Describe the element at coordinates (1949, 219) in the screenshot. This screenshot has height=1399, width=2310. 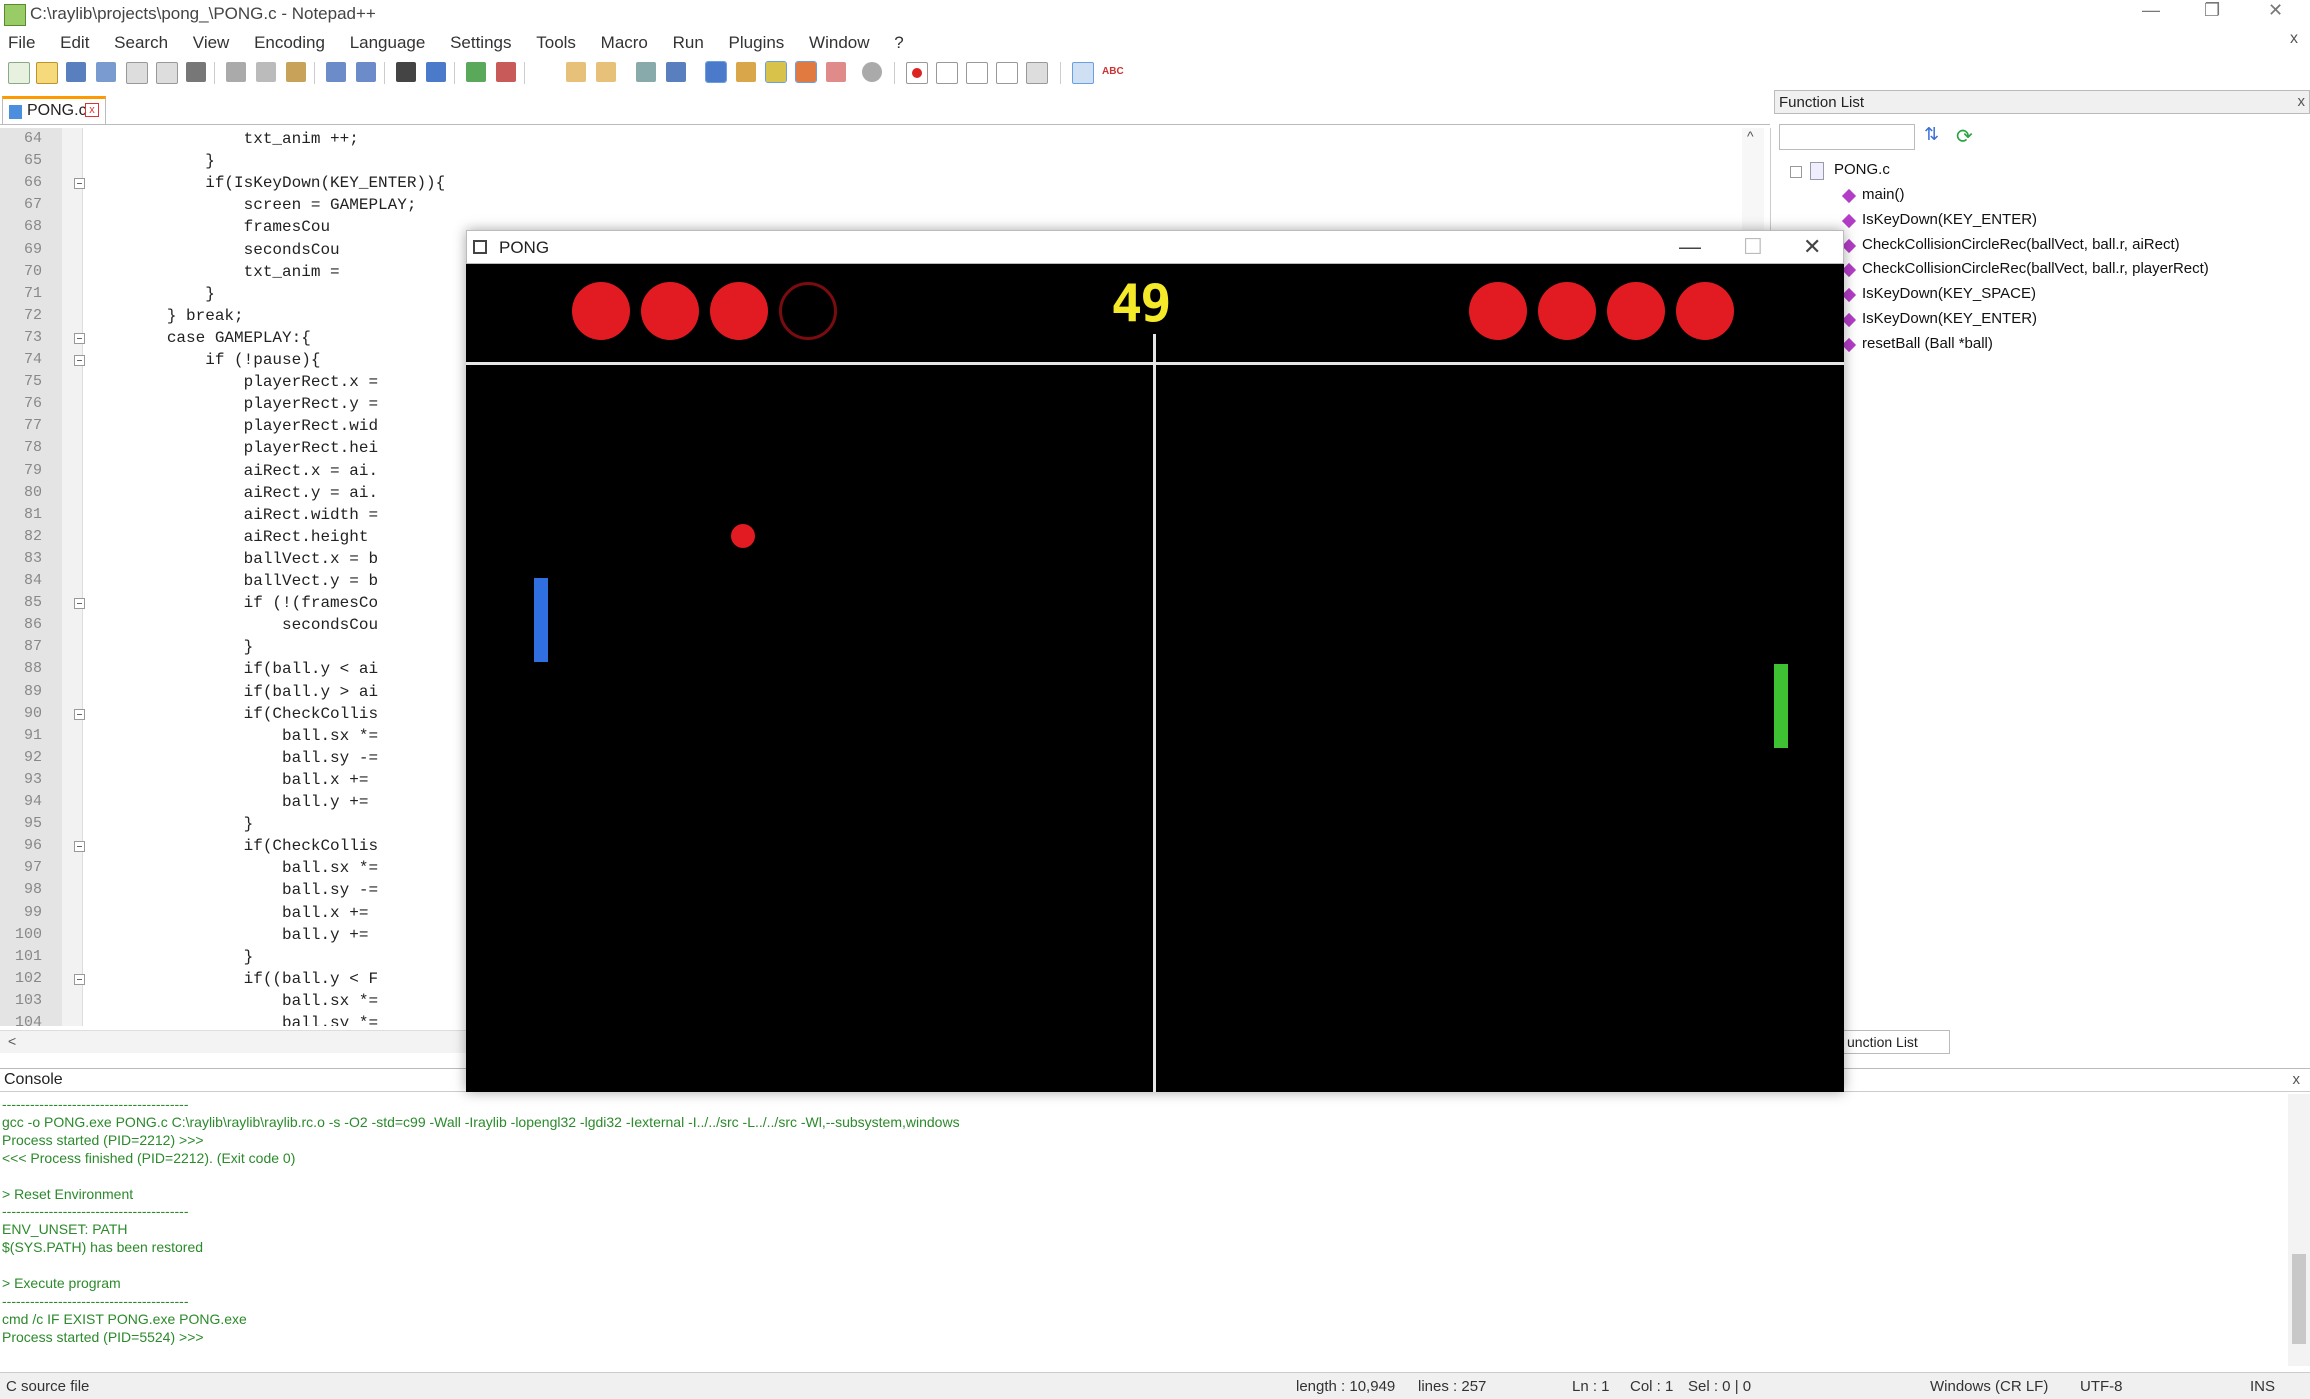
I see `function-list-item: IsKeyDown(KEY_ENTER)` at that location.